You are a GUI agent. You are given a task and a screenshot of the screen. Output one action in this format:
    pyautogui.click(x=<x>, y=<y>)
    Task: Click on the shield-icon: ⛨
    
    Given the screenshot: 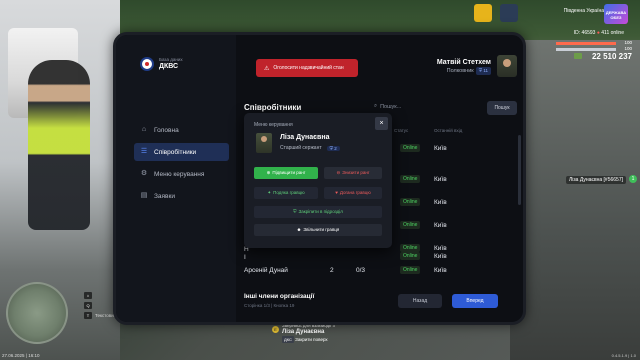 What is the action you would take?
    pyautogui.click(x=295, y=211)
    